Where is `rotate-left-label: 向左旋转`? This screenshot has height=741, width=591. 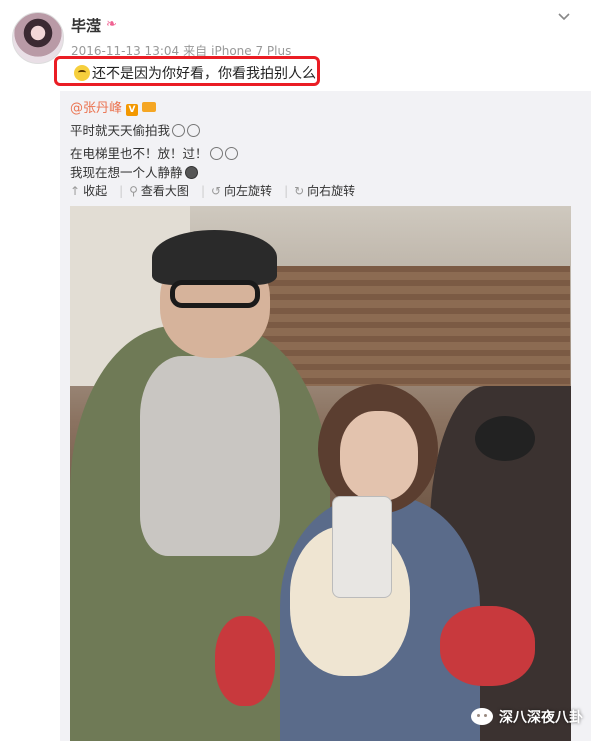
rotate-left-label: 向左旋转 is located at coordinates (248, 191).